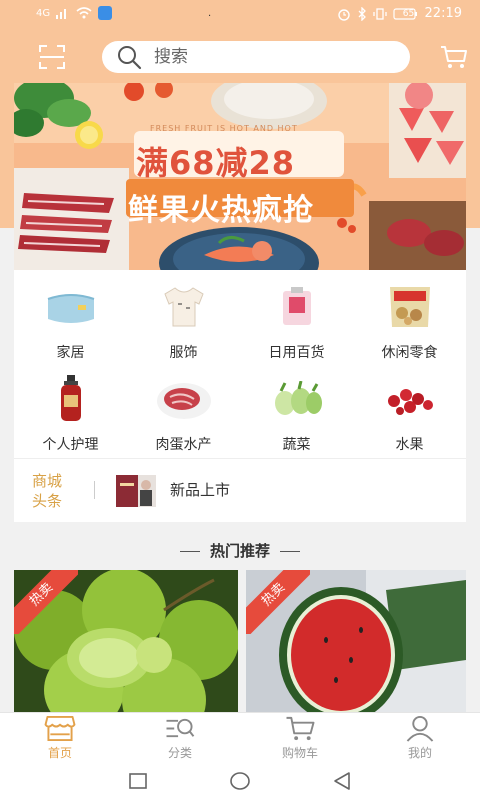 The image size is (480, 800). I want to click on tab-cart: 购物车, so click(300, 738).